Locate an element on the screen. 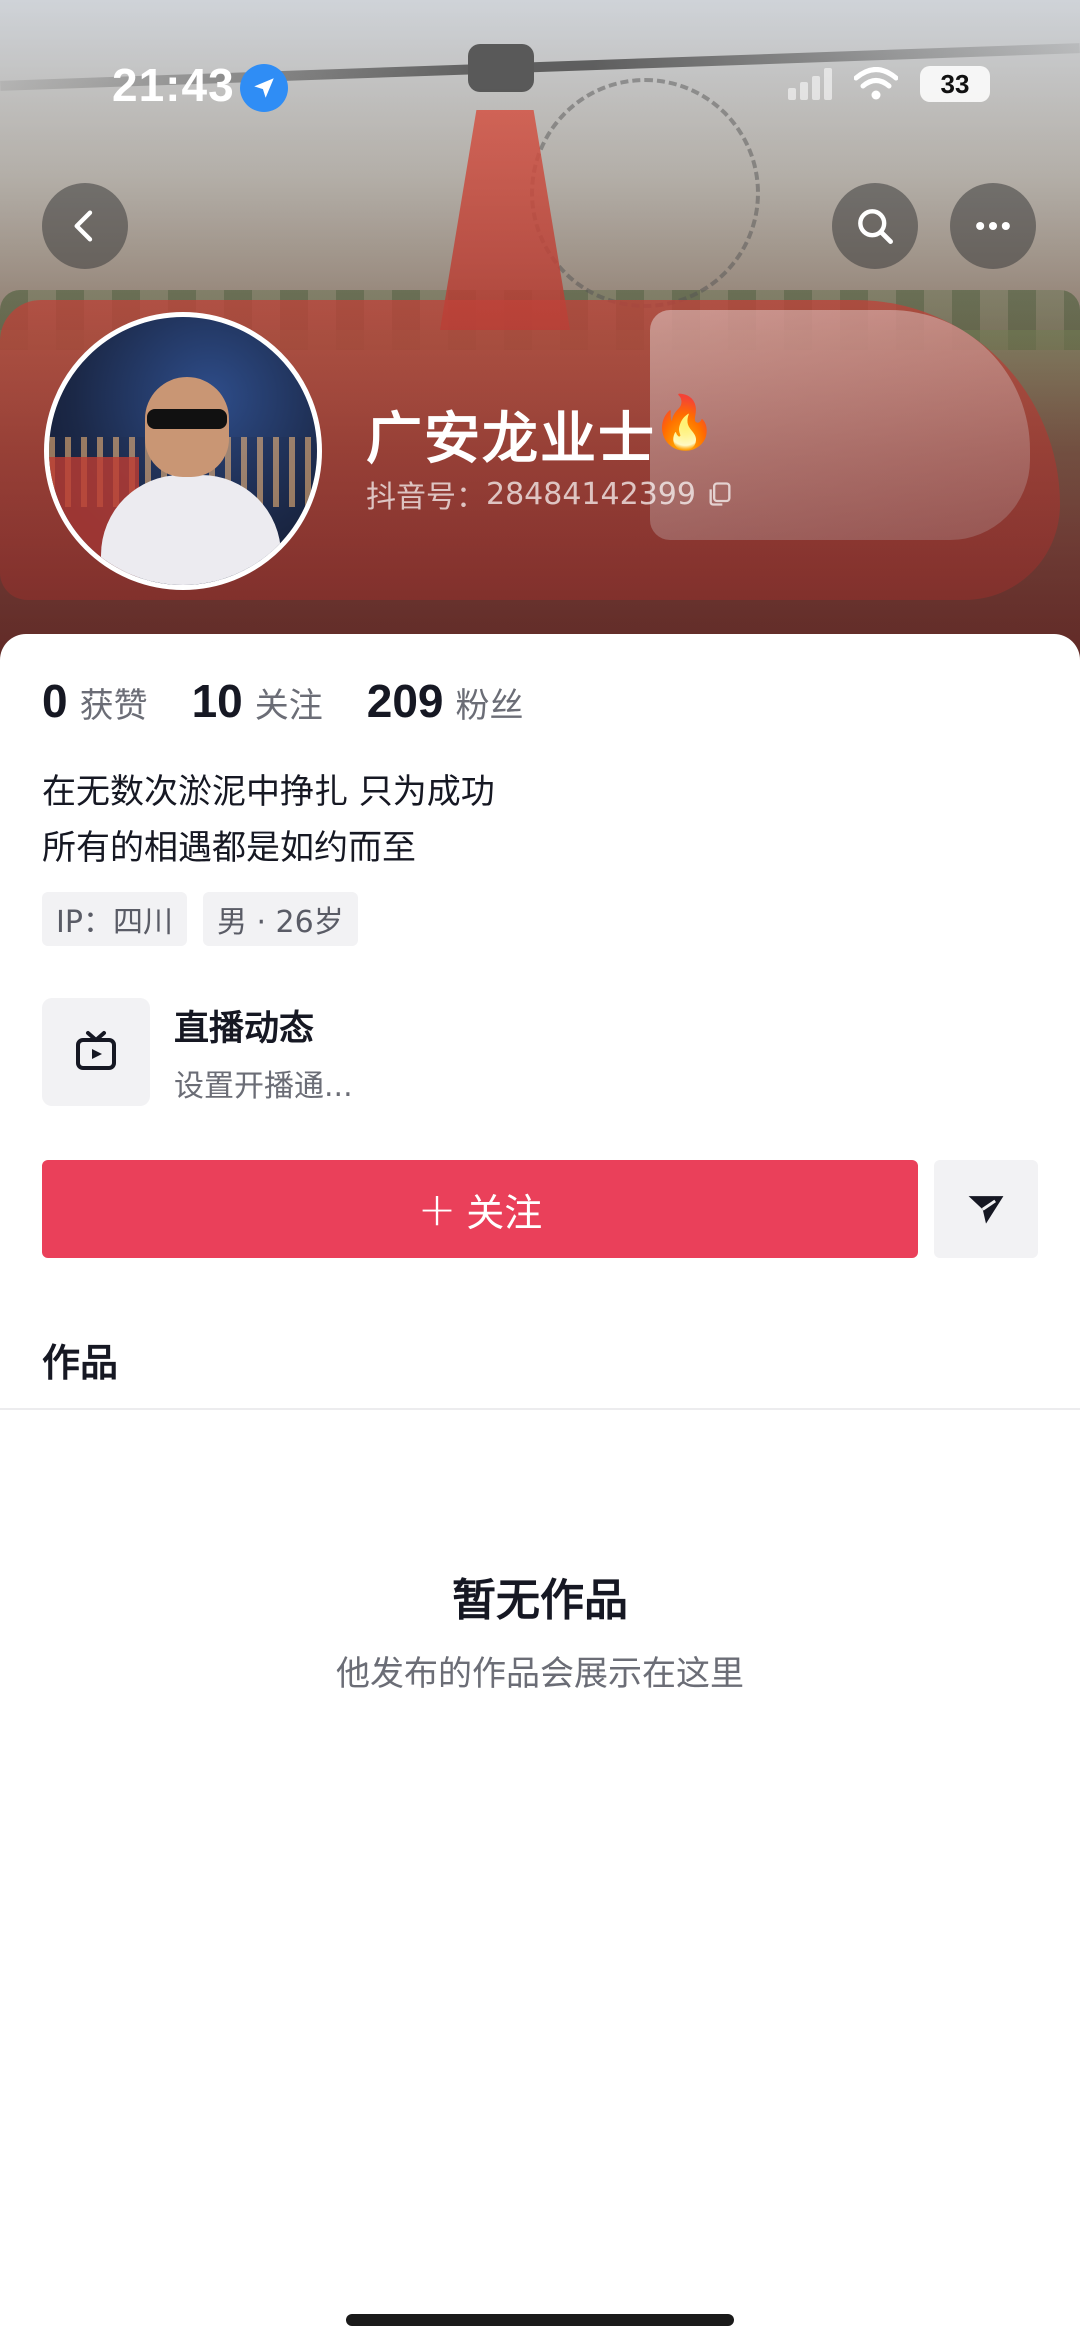 The image size is (1080, 2348). follow-button: + 关注 is located at coordinates (480, 1209).